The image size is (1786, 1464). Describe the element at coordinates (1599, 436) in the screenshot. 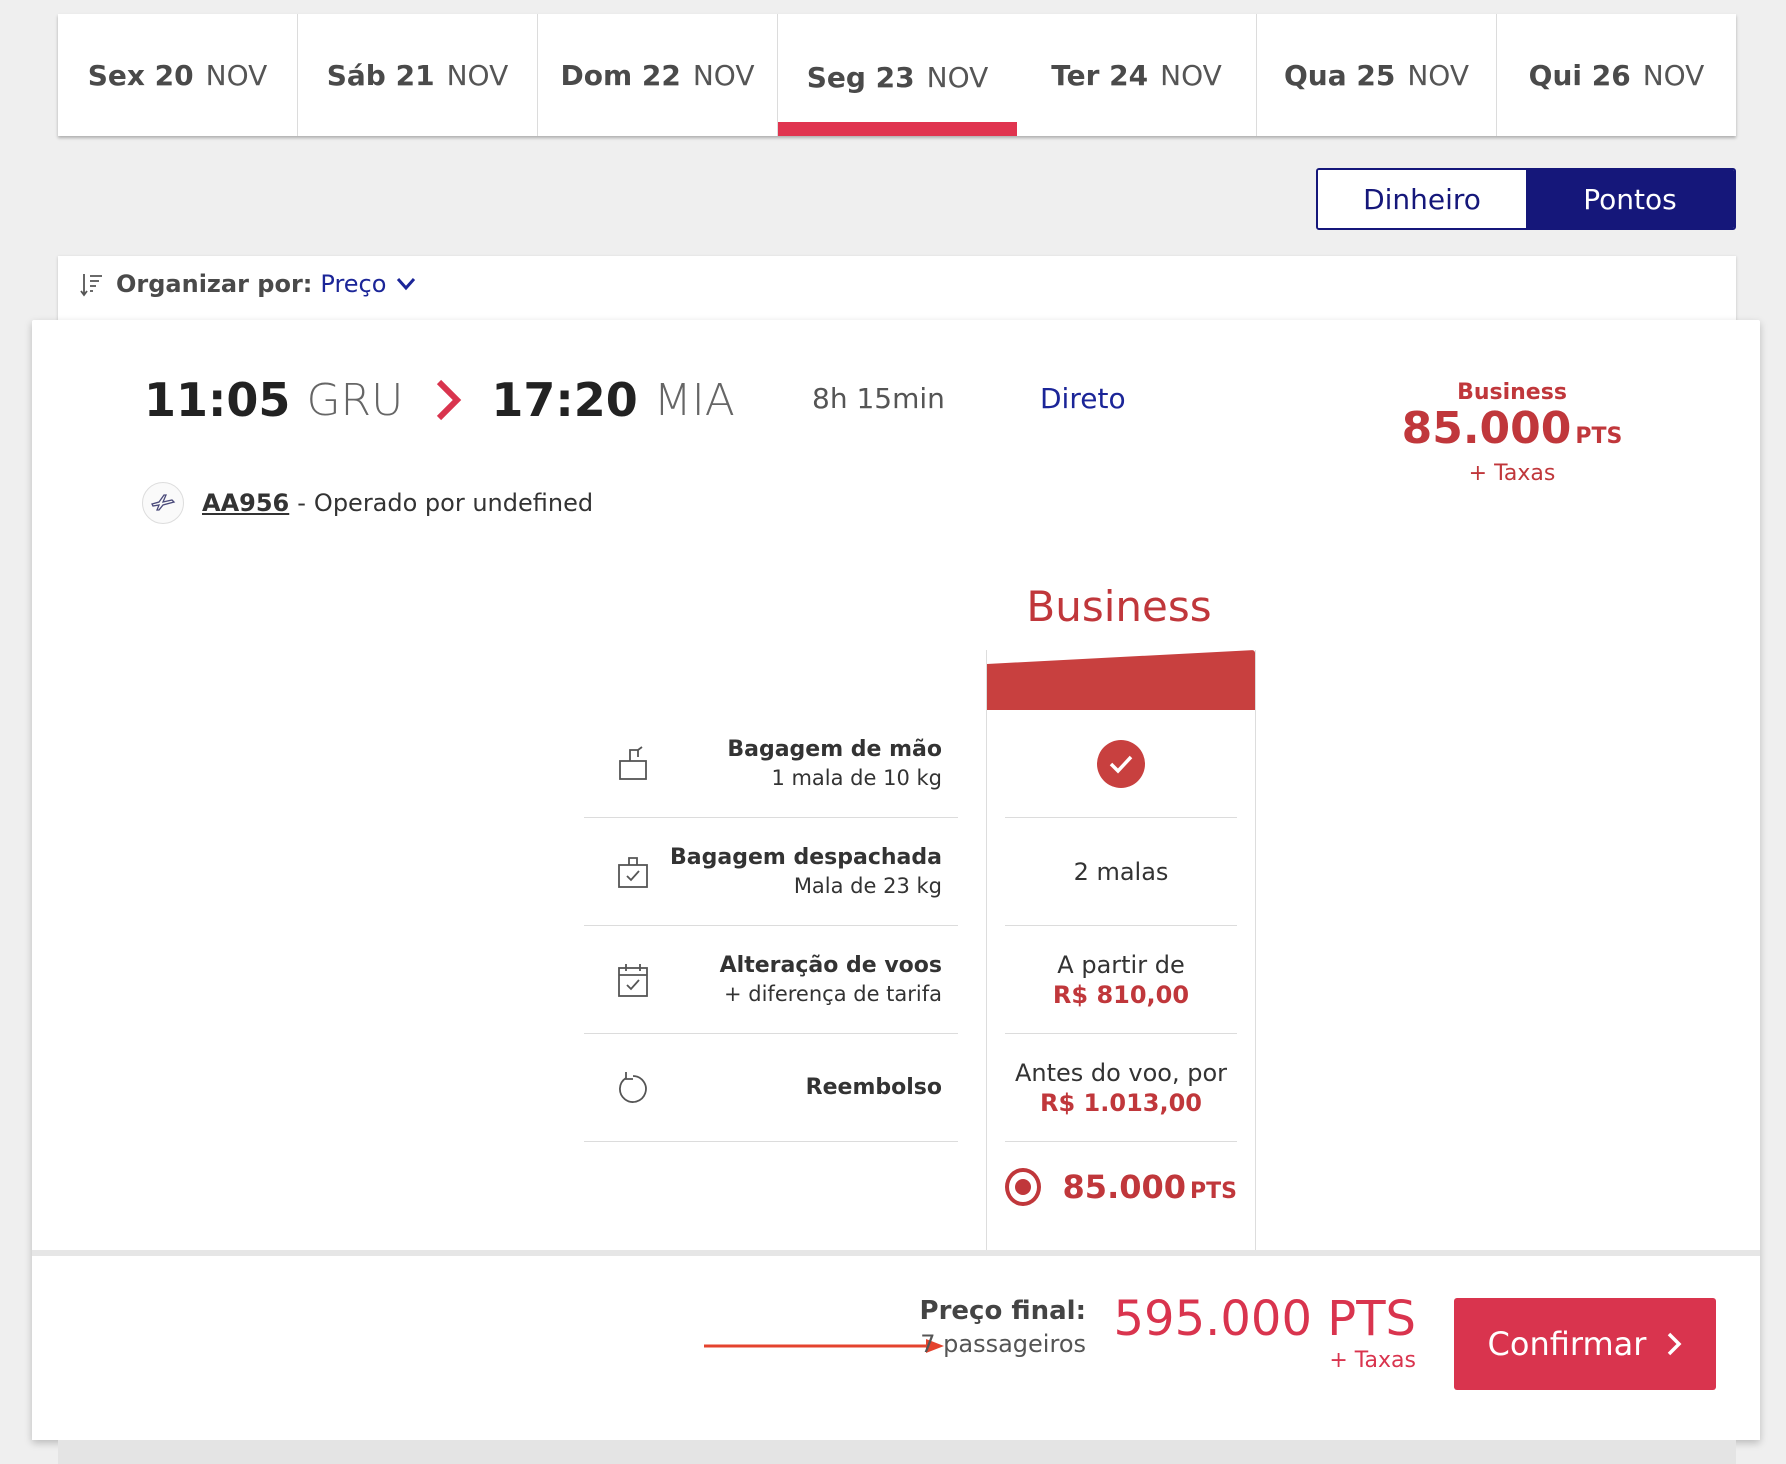

I see `summary-points-unit: PTS` at that location.